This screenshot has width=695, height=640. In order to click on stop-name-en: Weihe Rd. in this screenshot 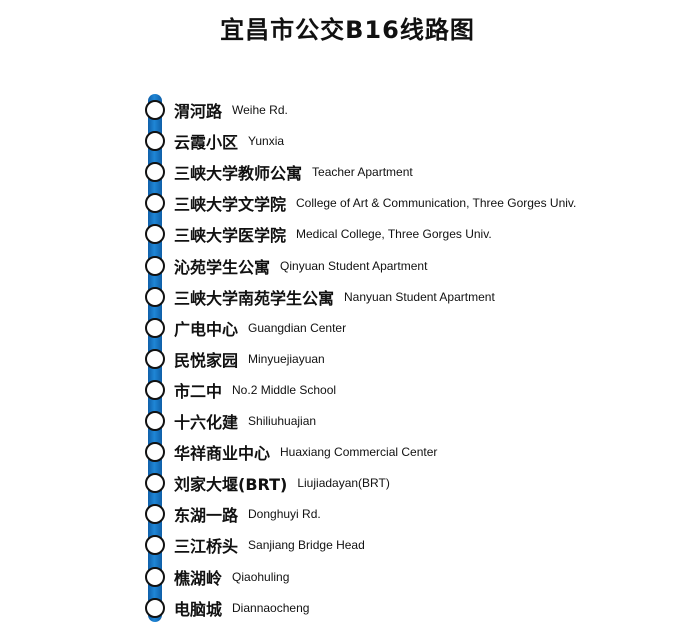, I will do `click(260, 110)`.